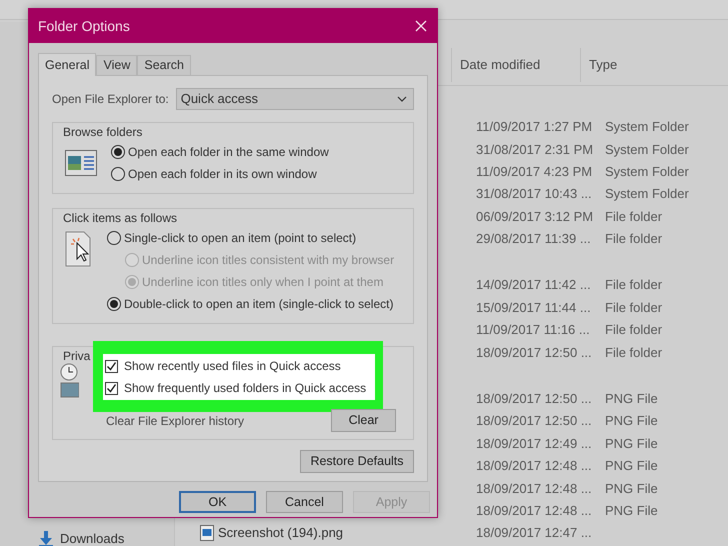 This screenshot has width=728, height=546. Describe the element at coordinates (222, 174) in the screenshot. I see `option-label: Open each folder in its own window` at that location.